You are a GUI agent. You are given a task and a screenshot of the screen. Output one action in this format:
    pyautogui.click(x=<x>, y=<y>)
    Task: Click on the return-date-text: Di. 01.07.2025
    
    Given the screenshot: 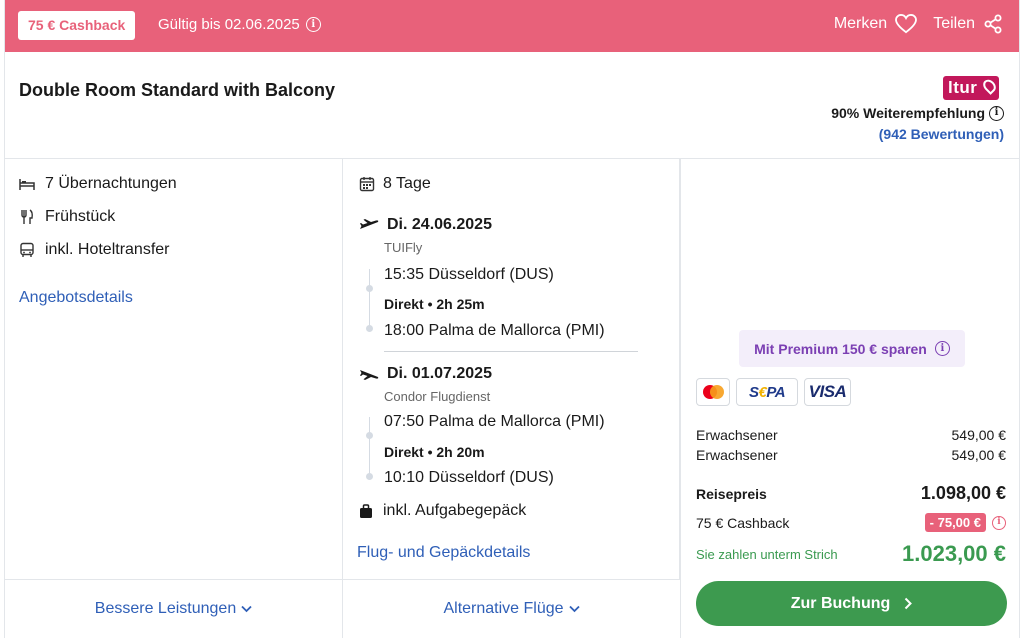 What is the action you would take?
    pyautogui.click(x=439, y=373)
    